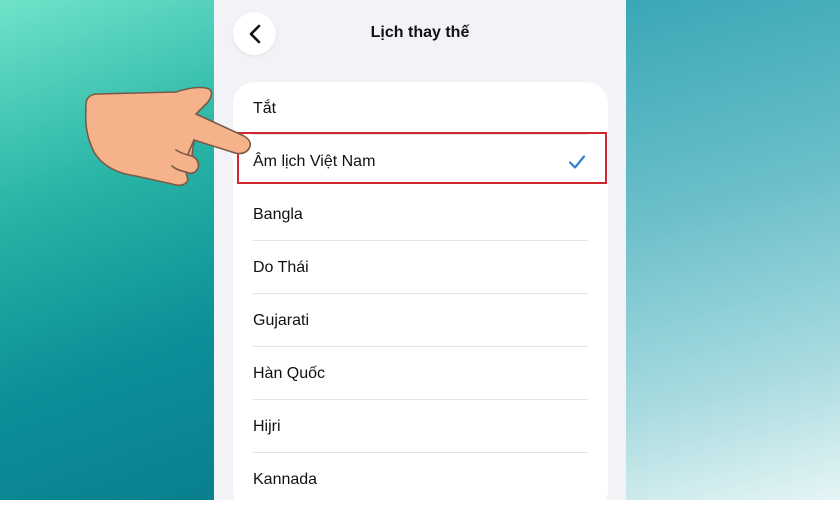 This screenshot has width=840, height=512. Describe the element at coordinates (420, 214) in the screenshot. I see `list-item-bangla: Bangla` at that location.